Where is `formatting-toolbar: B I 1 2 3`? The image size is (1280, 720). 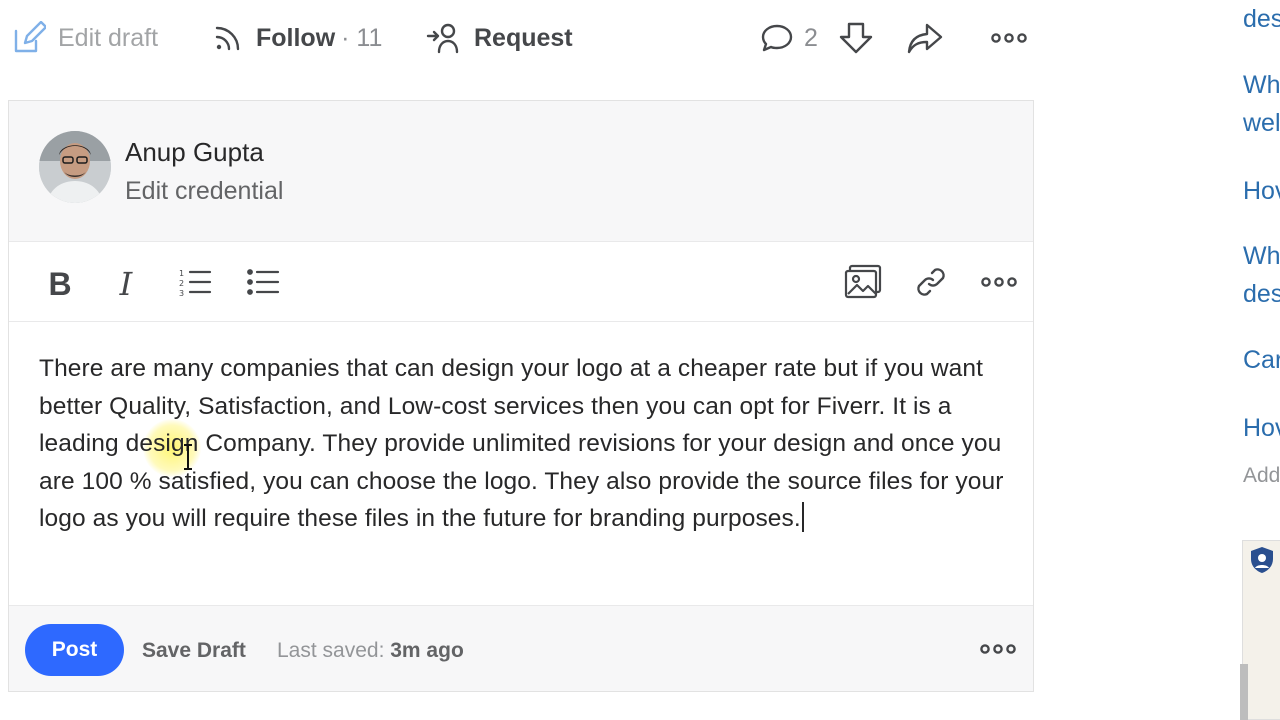 formatting-toolbar: B I 1 2 3 is located at coordinates (521, 282).